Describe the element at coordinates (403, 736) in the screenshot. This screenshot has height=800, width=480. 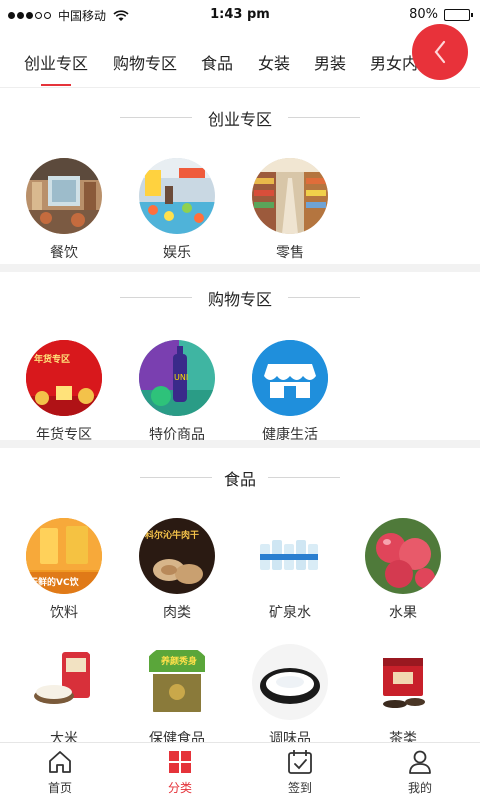
I see `item-label: 茶类` at that location.